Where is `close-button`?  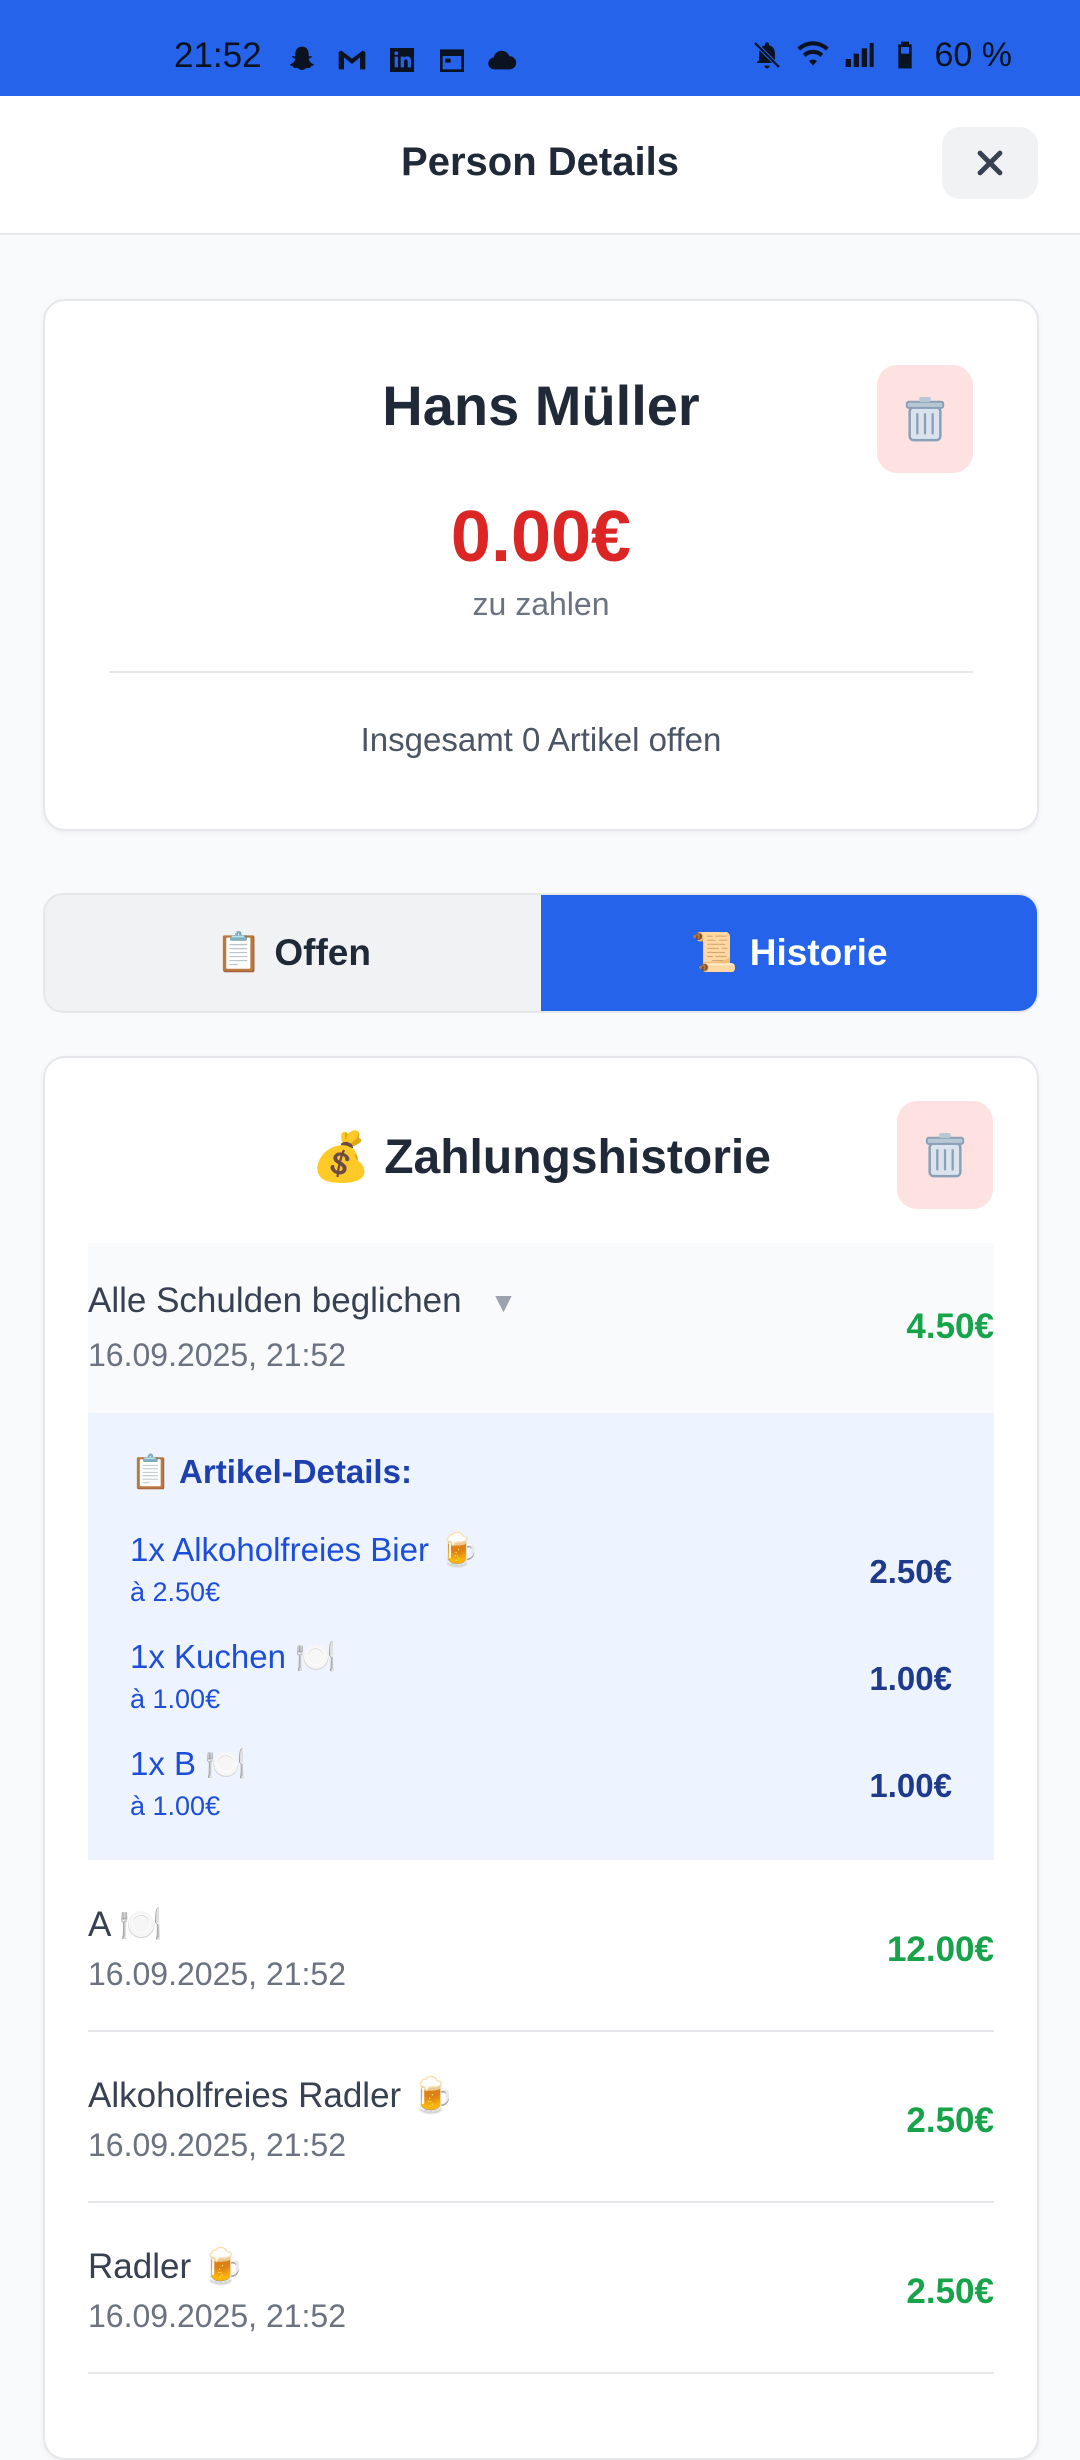 close-button is located at coordinates (990, 163).